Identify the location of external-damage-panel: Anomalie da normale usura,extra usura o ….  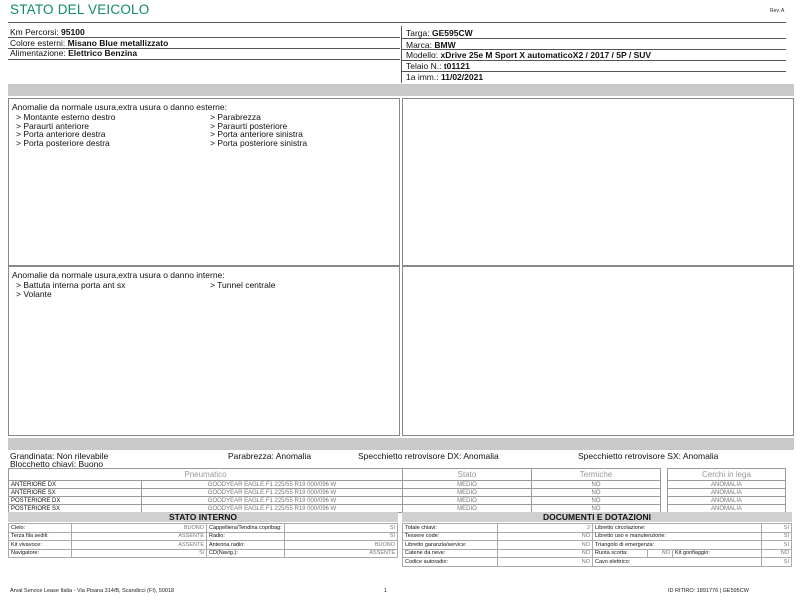
(204, 182).